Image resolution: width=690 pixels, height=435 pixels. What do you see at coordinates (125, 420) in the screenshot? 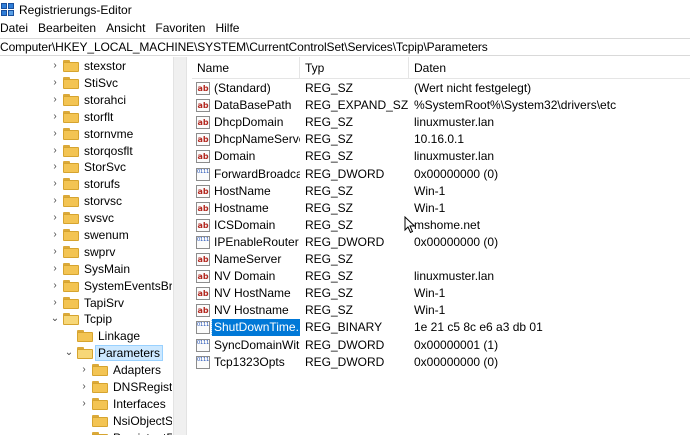
I see `tree-key-item: NsiObjectSe` at bounding box center [125, 420].